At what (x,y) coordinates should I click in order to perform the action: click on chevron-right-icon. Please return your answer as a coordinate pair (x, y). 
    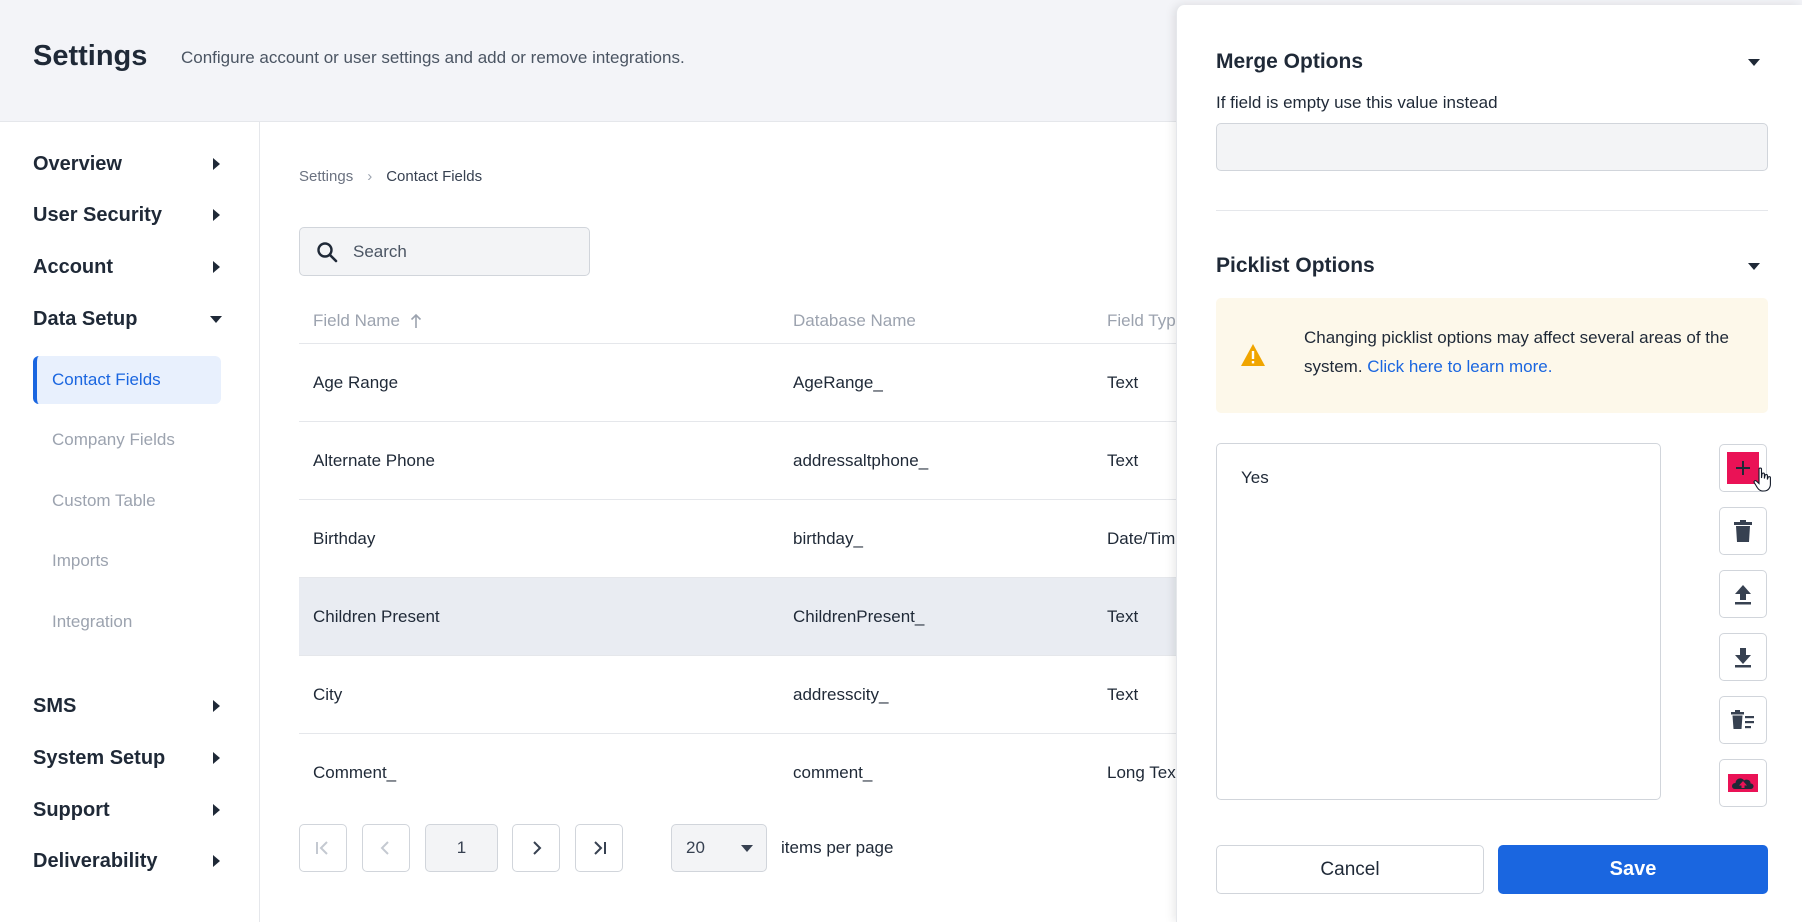
    Looking at the image, I should click on (537, 848).